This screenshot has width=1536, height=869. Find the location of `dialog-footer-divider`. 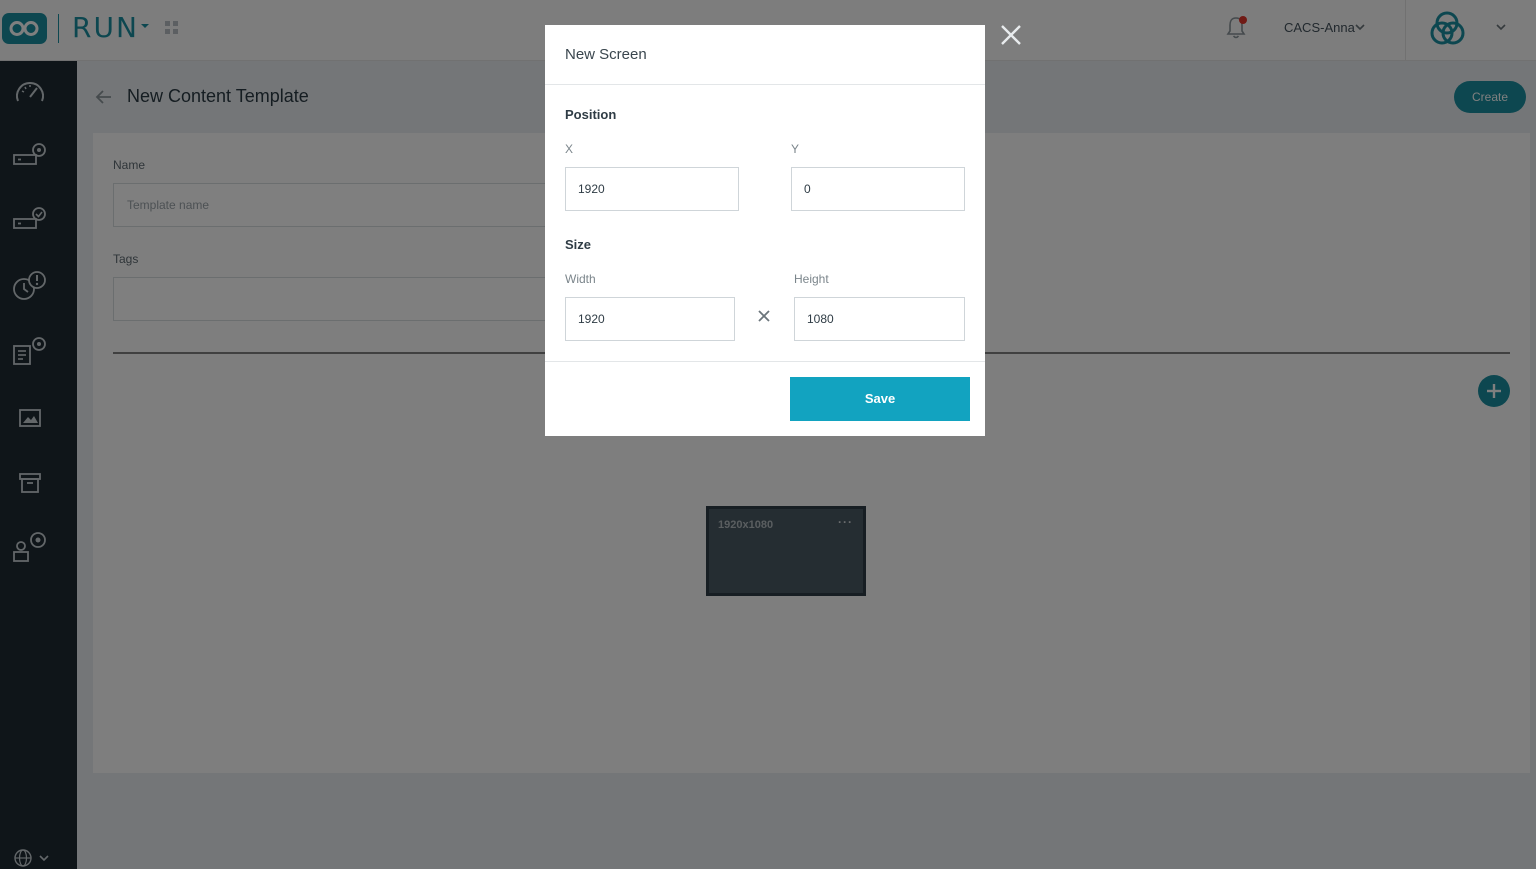

dialog-footer-divider is located at coordinates (765, 361).